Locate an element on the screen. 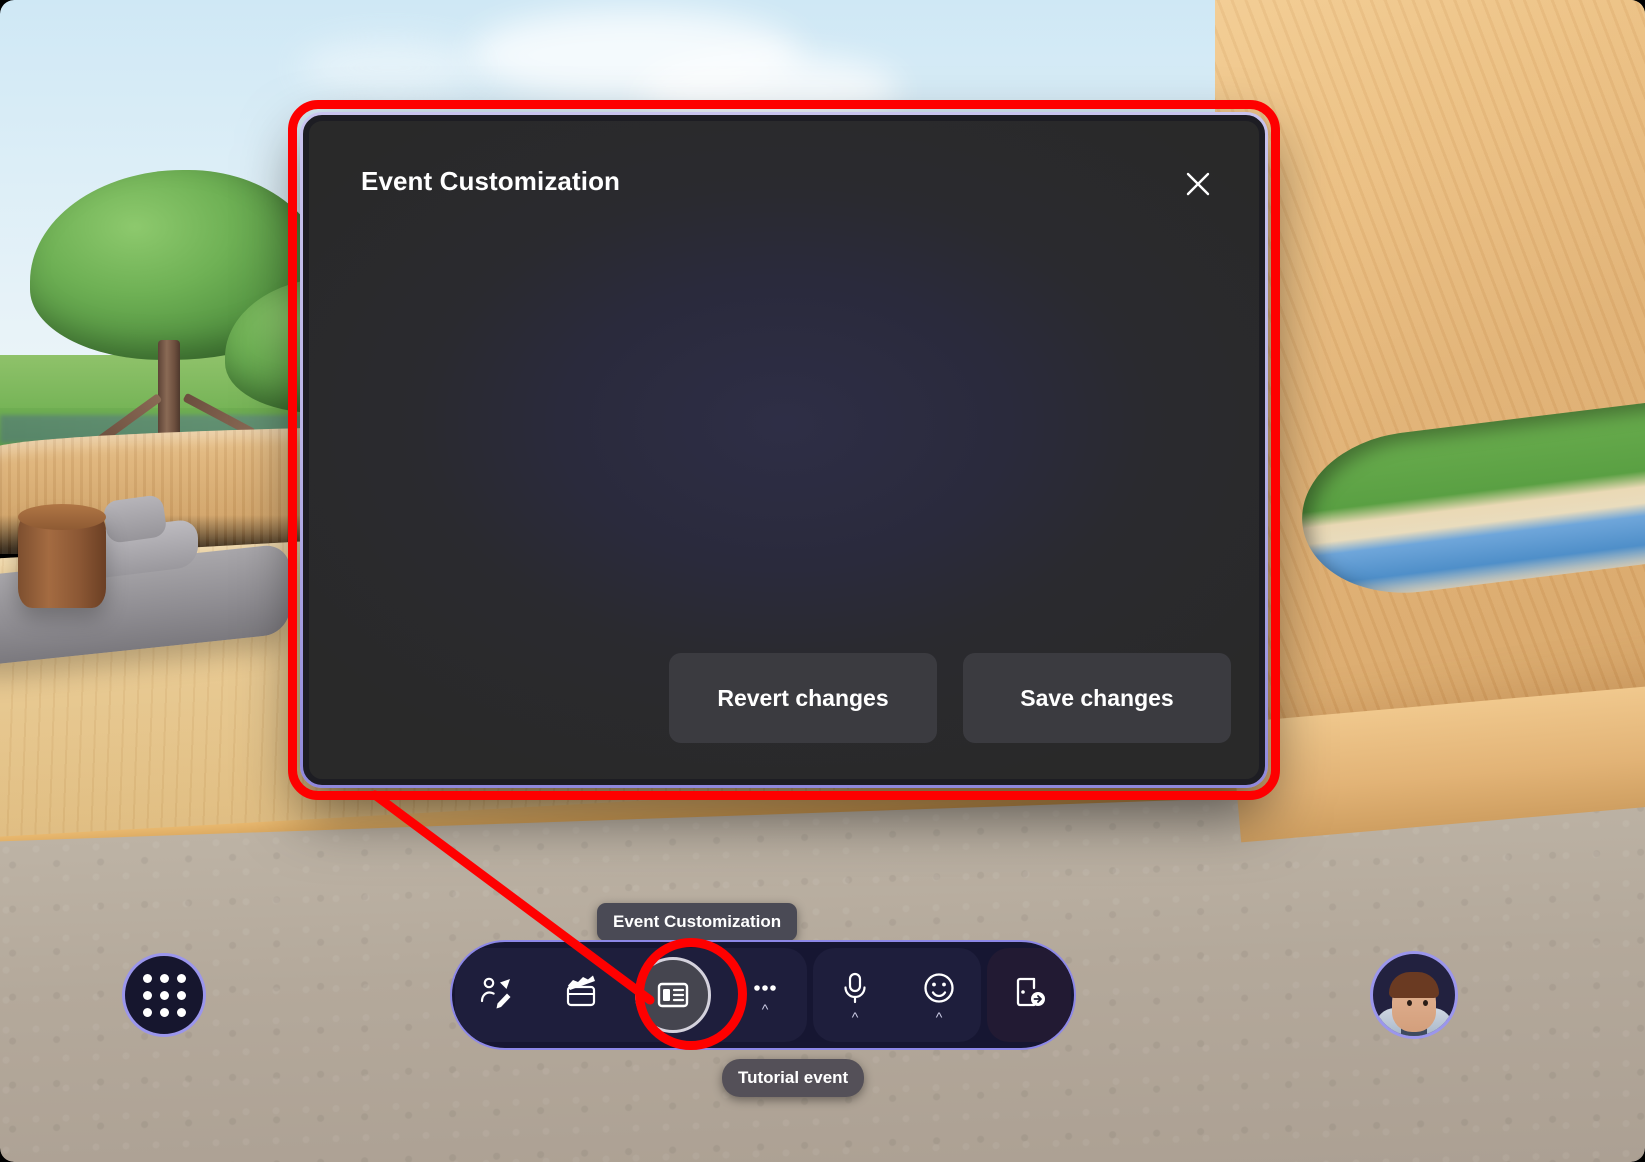 Image resolution: width=1645 pixels, height=1162 pixels. event-customization-icon is located at coordinates (673, 995).